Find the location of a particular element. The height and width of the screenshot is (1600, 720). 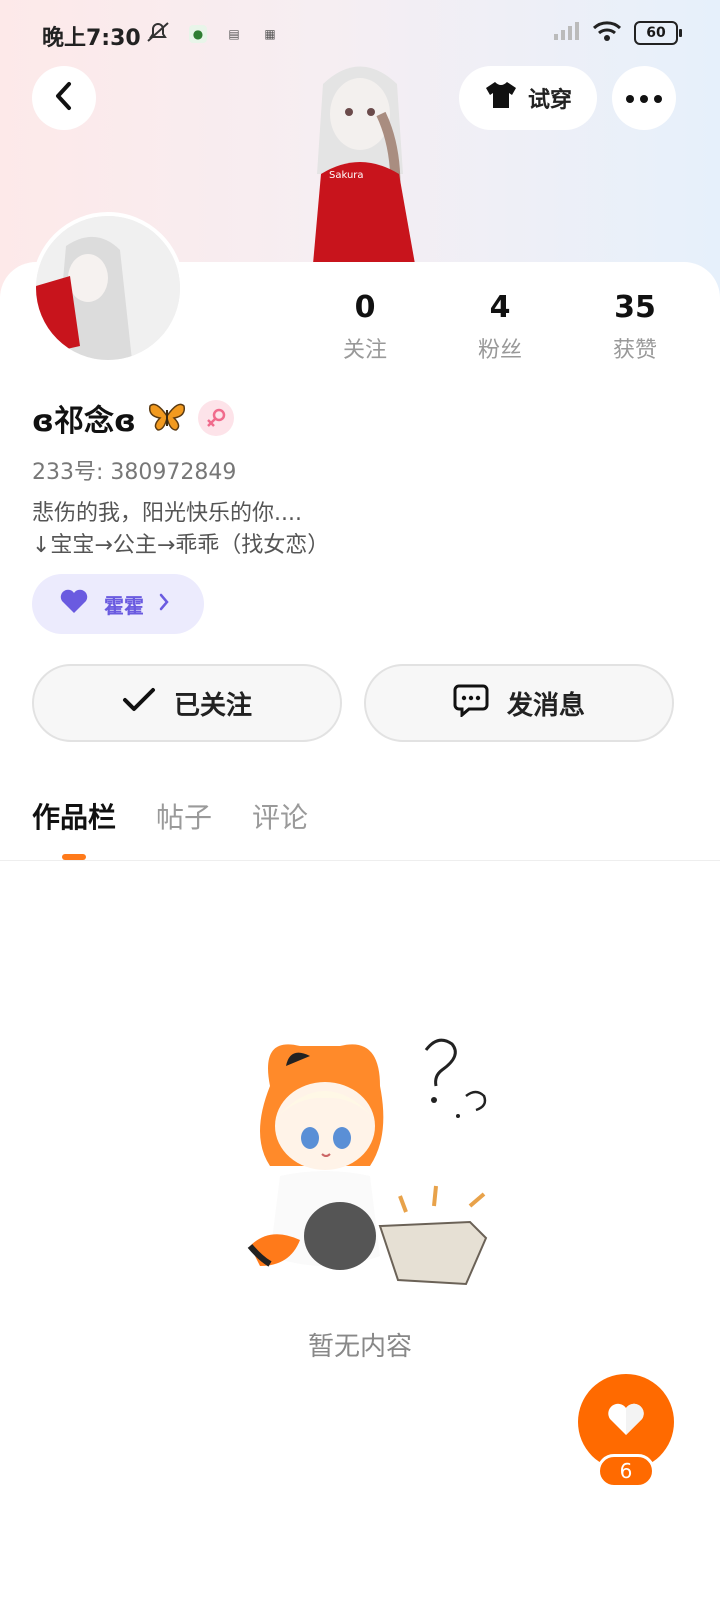

app-notification-icon: ● is located at coordinates (198, 34).